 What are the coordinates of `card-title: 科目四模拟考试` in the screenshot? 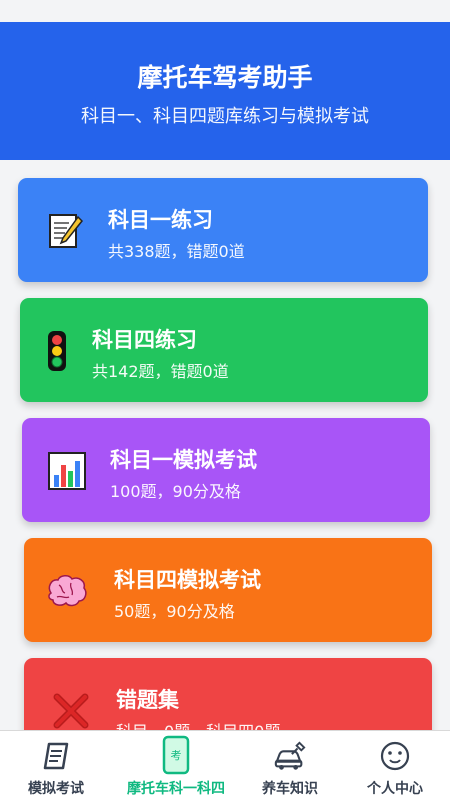 It's located at (187, 580).